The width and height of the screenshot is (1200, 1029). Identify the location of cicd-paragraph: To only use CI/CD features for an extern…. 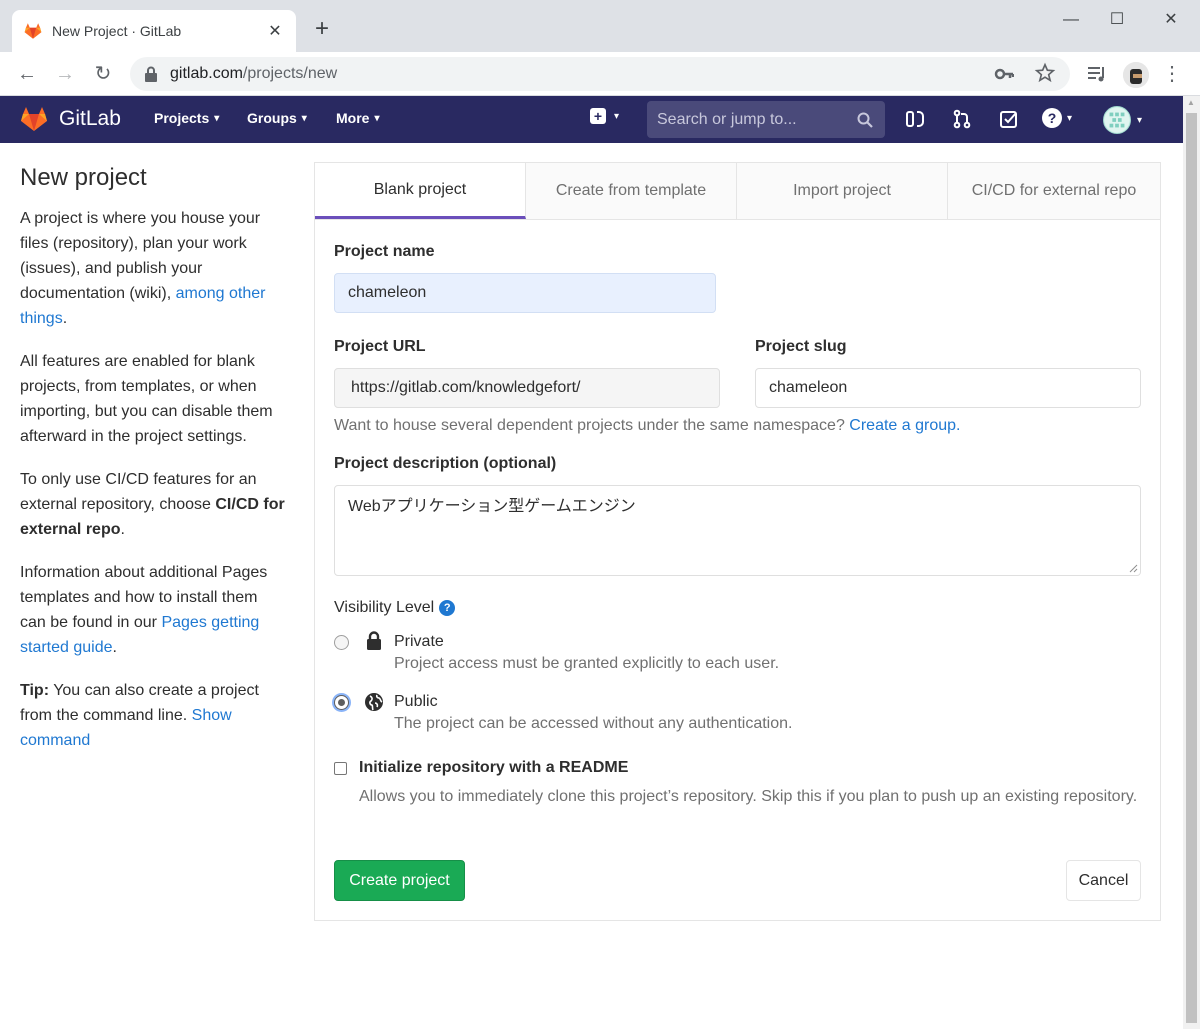
(152, 504).